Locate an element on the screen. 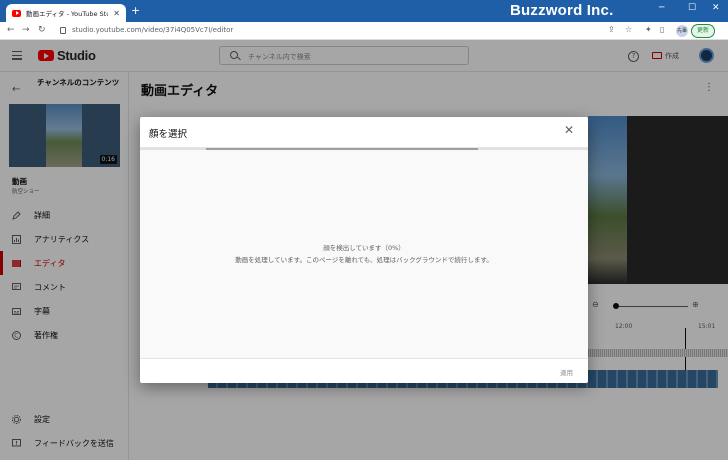 The image size is (728, 460). browser-tab: 動画エディタ - YouTube Studio ✕ is located at coordinates (66, 13).